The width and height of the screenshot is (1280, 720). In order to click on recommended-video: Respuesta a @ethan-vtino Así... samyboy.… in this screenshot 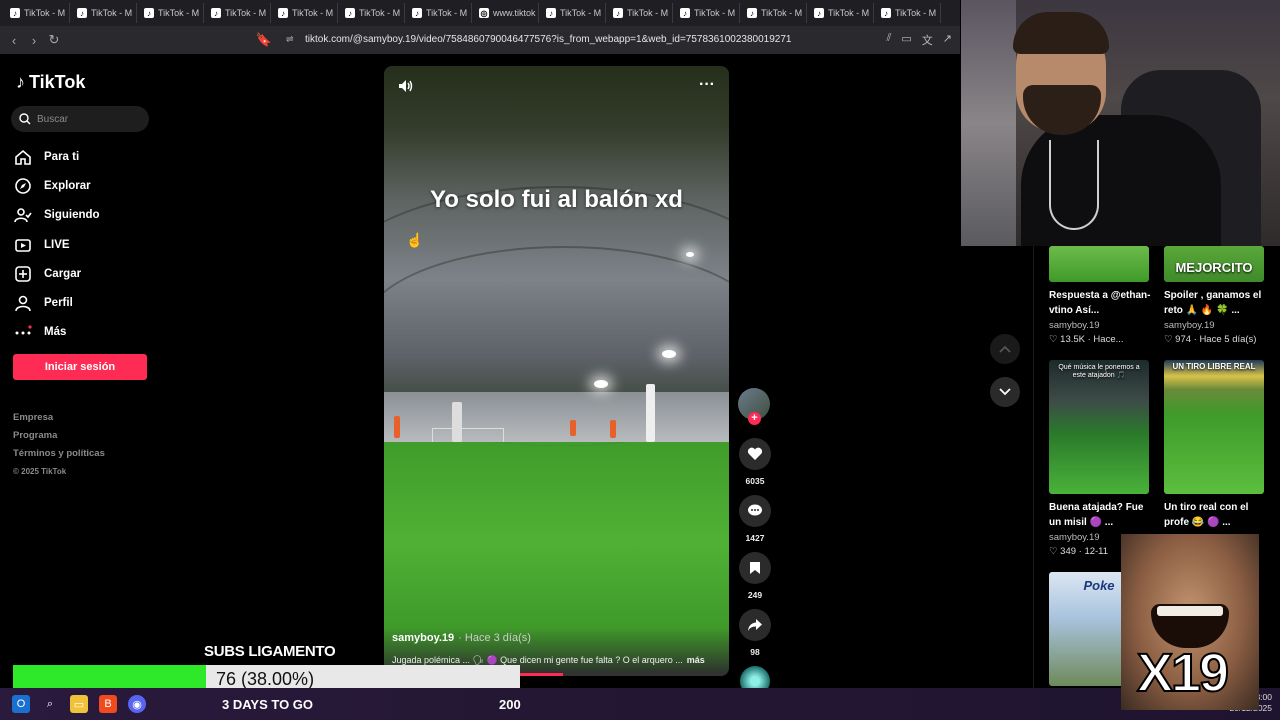, I will do `click(1100, 295)`.